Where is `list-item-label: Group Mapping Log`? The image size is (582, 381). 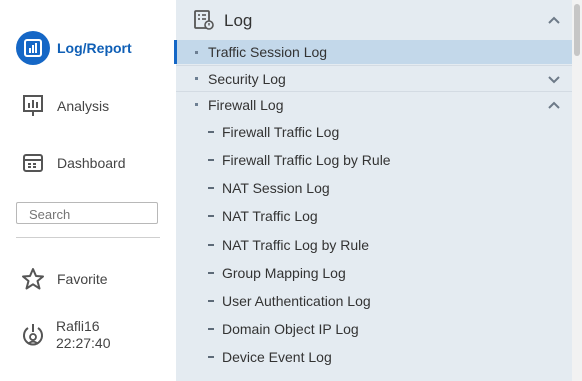
list-item-label: Group Mapping Log is located at coordinates (284, 273).